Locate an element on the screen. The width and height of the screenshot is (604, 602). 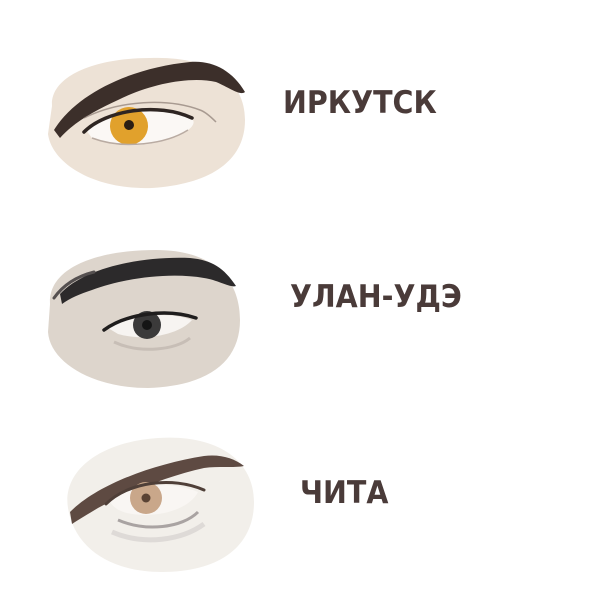
city-label-irkutsk: ИРКУТСК is located at coordinates (360, 103).